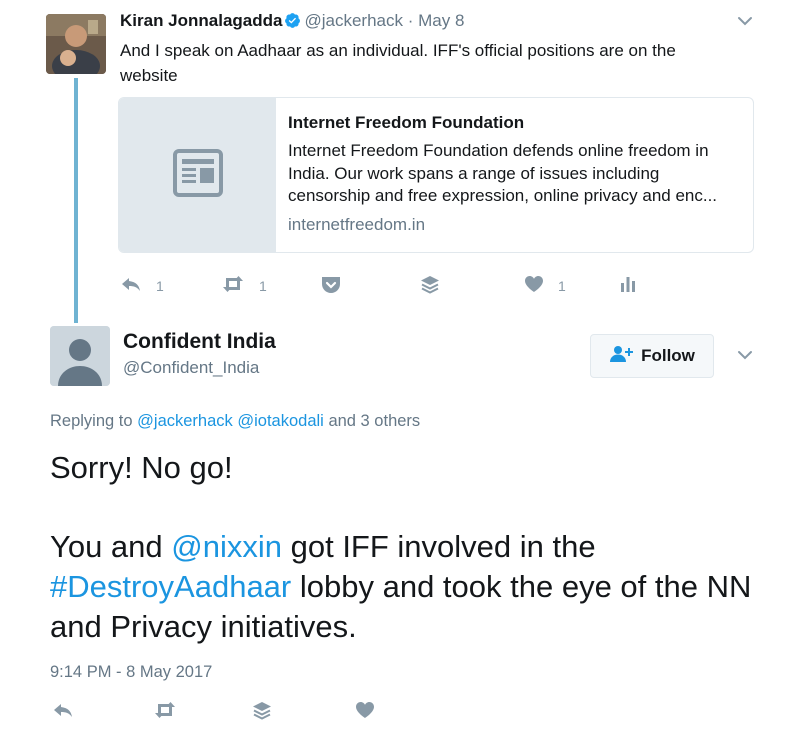 The width and height of the screenshot is (800, 735). What do you see at coordinates (263, 285) in the screenshot?
I see `retweet-count: 1` at bounding box center [263, 285].